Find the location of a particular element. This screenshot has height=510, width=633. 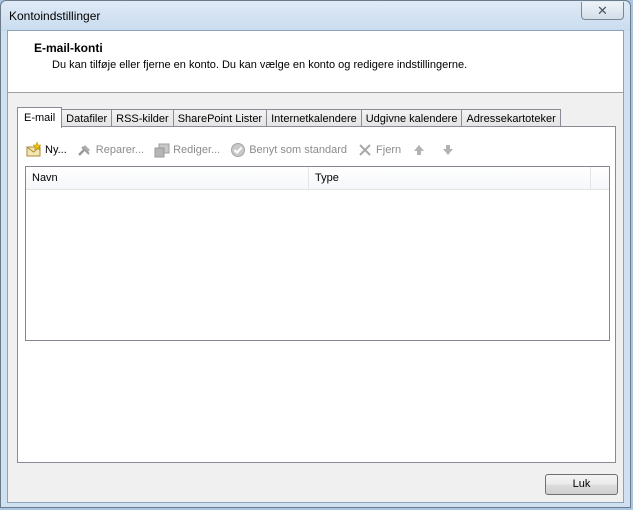

column-header-filler is located at coordinates (600, 178).